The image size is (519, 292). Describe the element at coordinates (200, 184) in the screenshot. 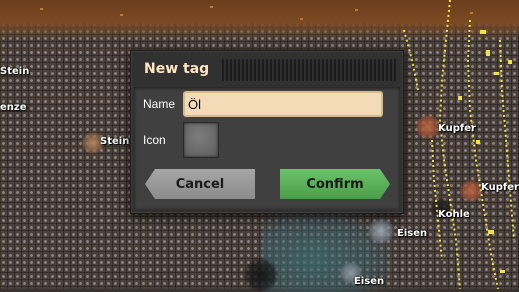

I see `cancel-button: Cancel` at that location.